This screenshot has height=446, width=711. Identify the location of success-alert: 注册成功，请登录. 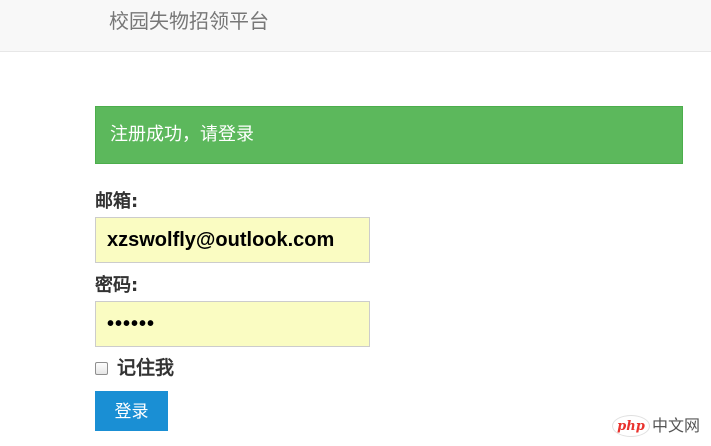
(389, 135).